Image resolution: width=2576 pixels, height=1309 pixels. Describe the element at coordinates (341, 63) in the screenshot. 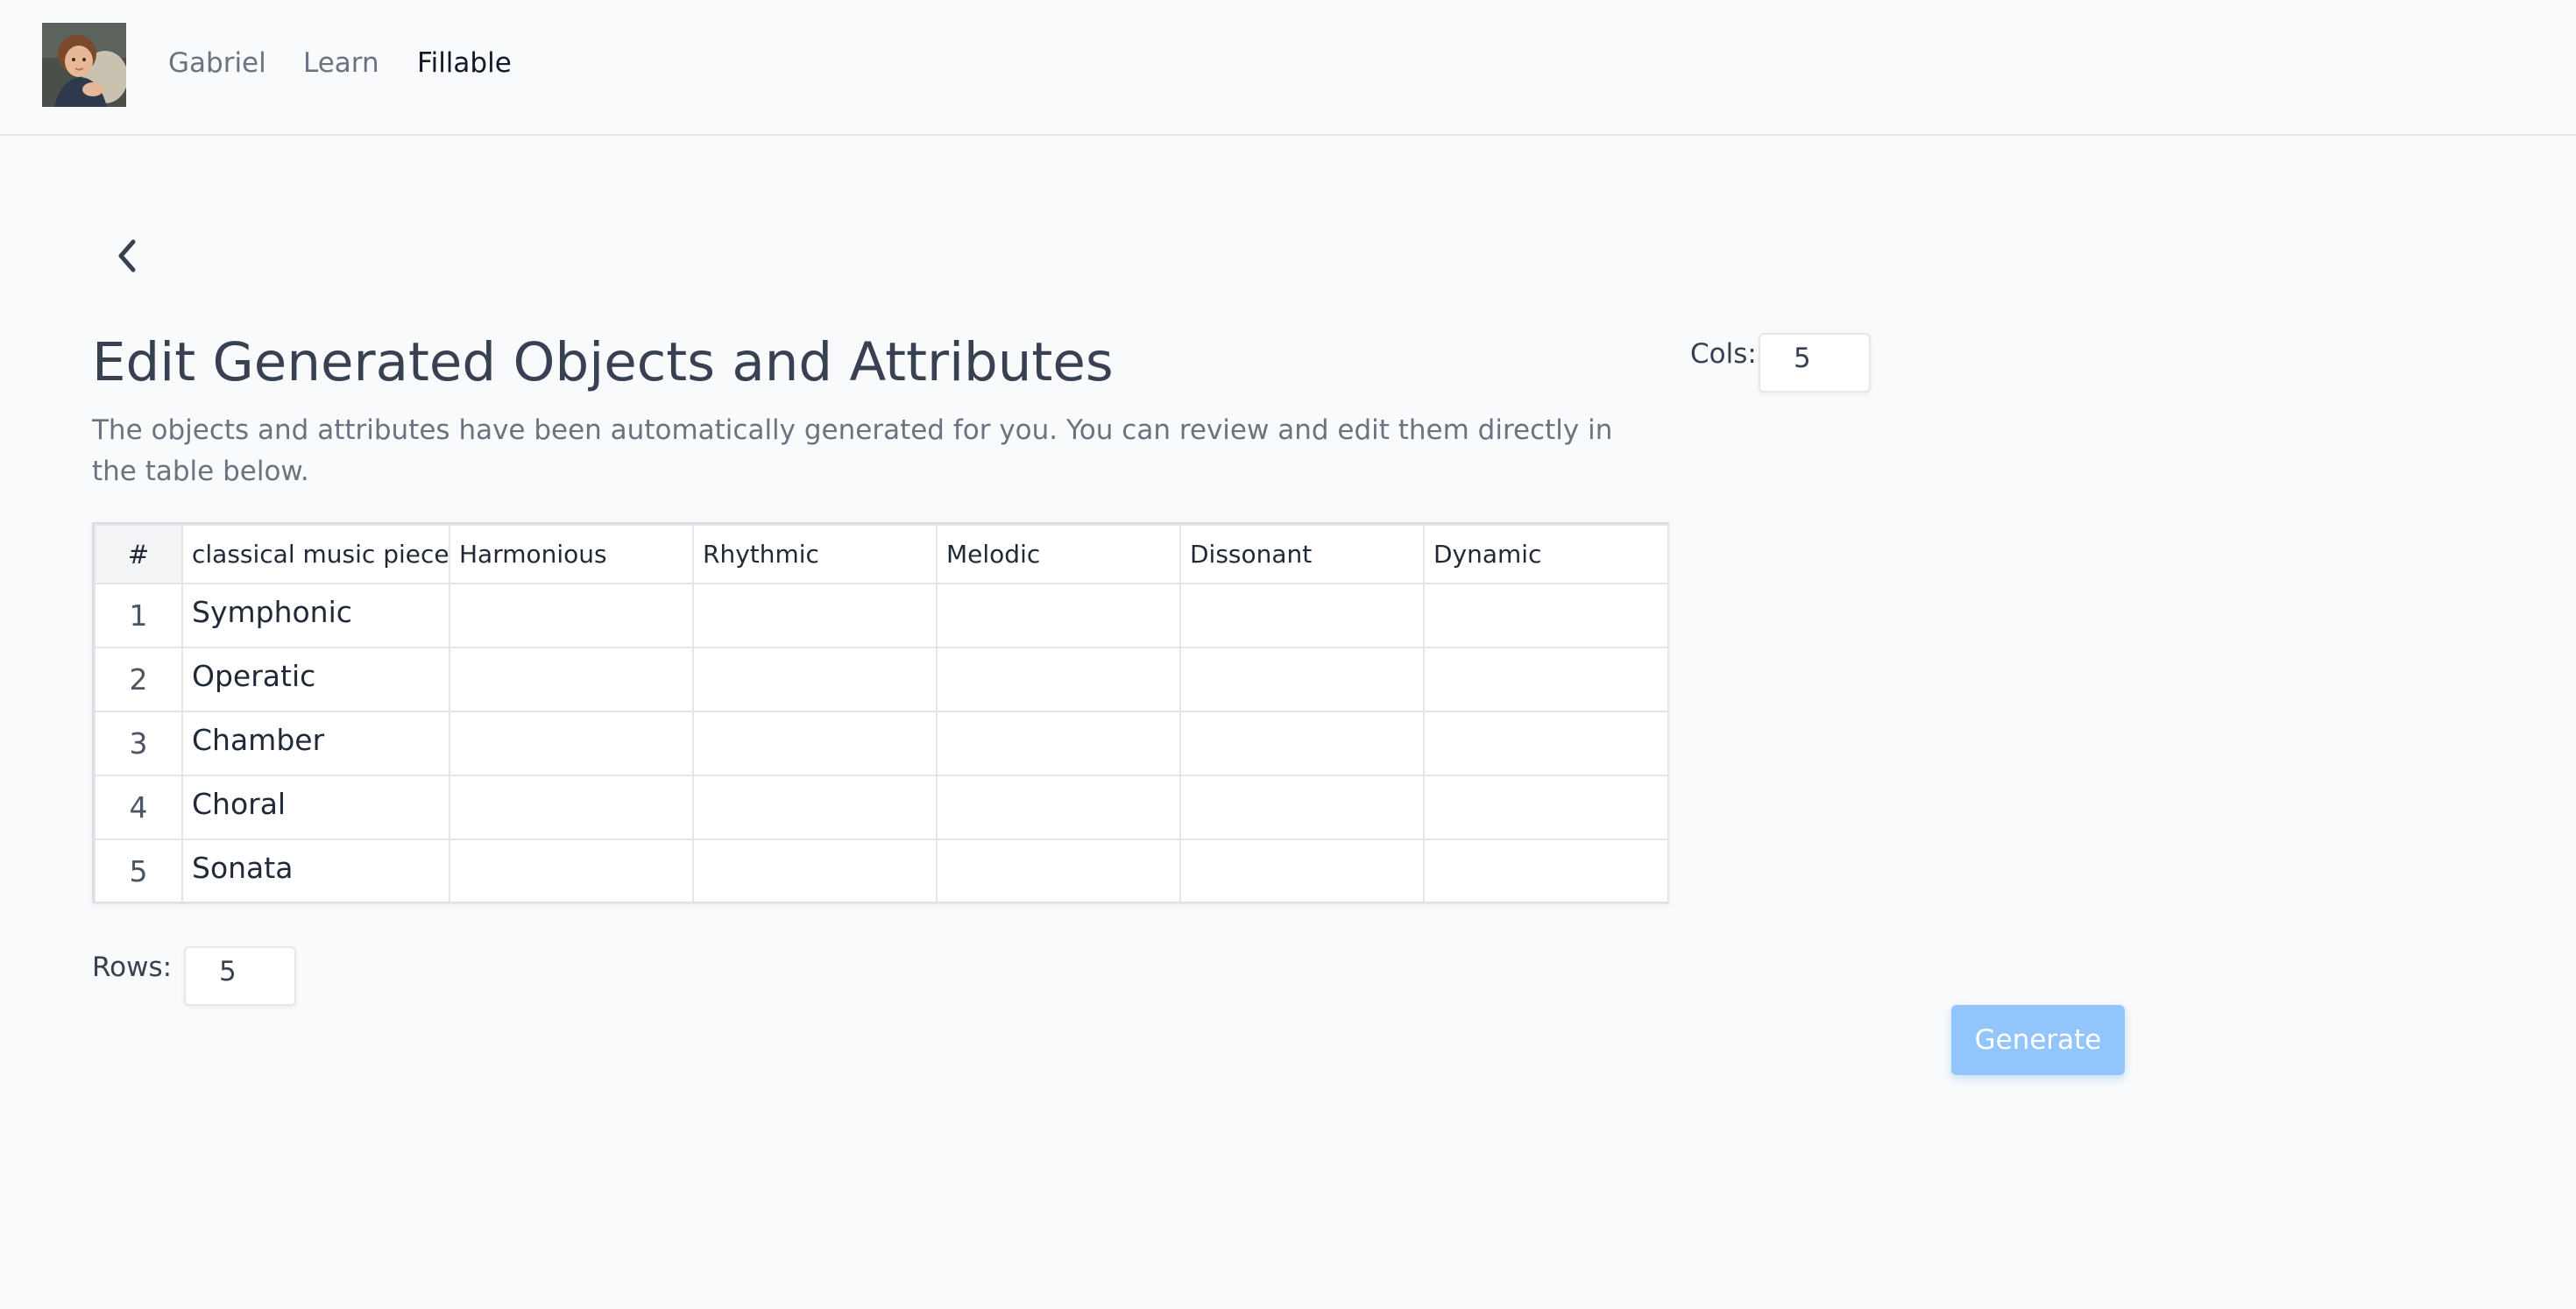

I see `nav-link-learn: Learn` at that location.